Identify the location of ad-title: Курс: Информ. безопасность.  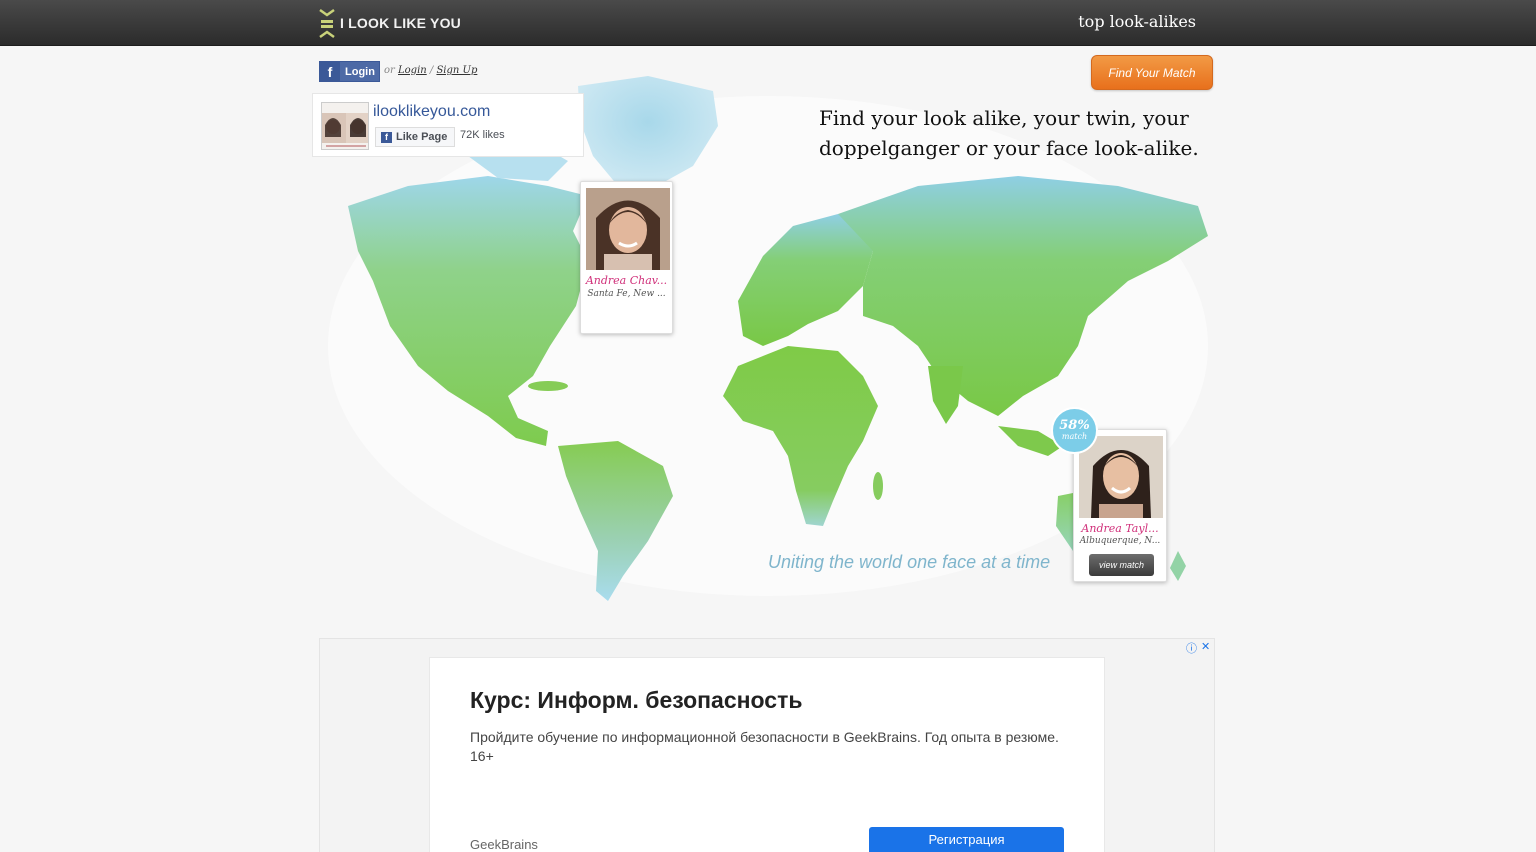
(636, 700).